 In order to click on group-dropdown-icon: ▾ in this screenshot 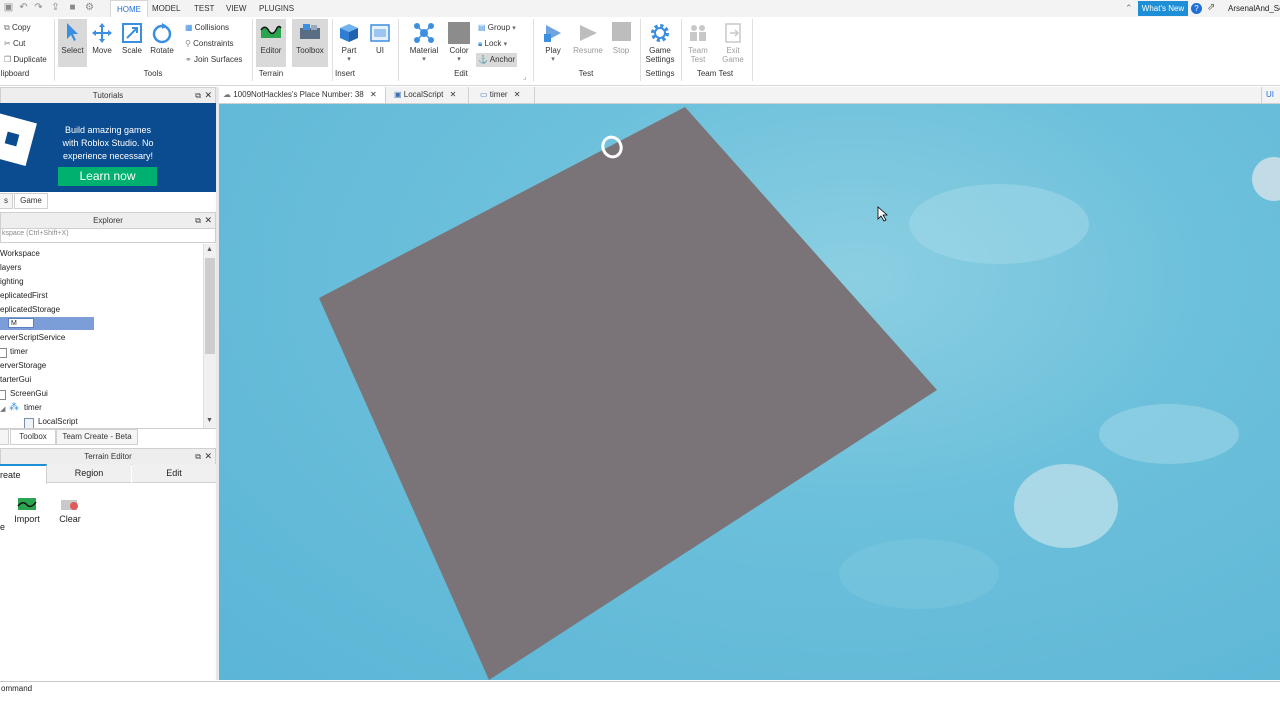, I will do `click(514, 28)`.